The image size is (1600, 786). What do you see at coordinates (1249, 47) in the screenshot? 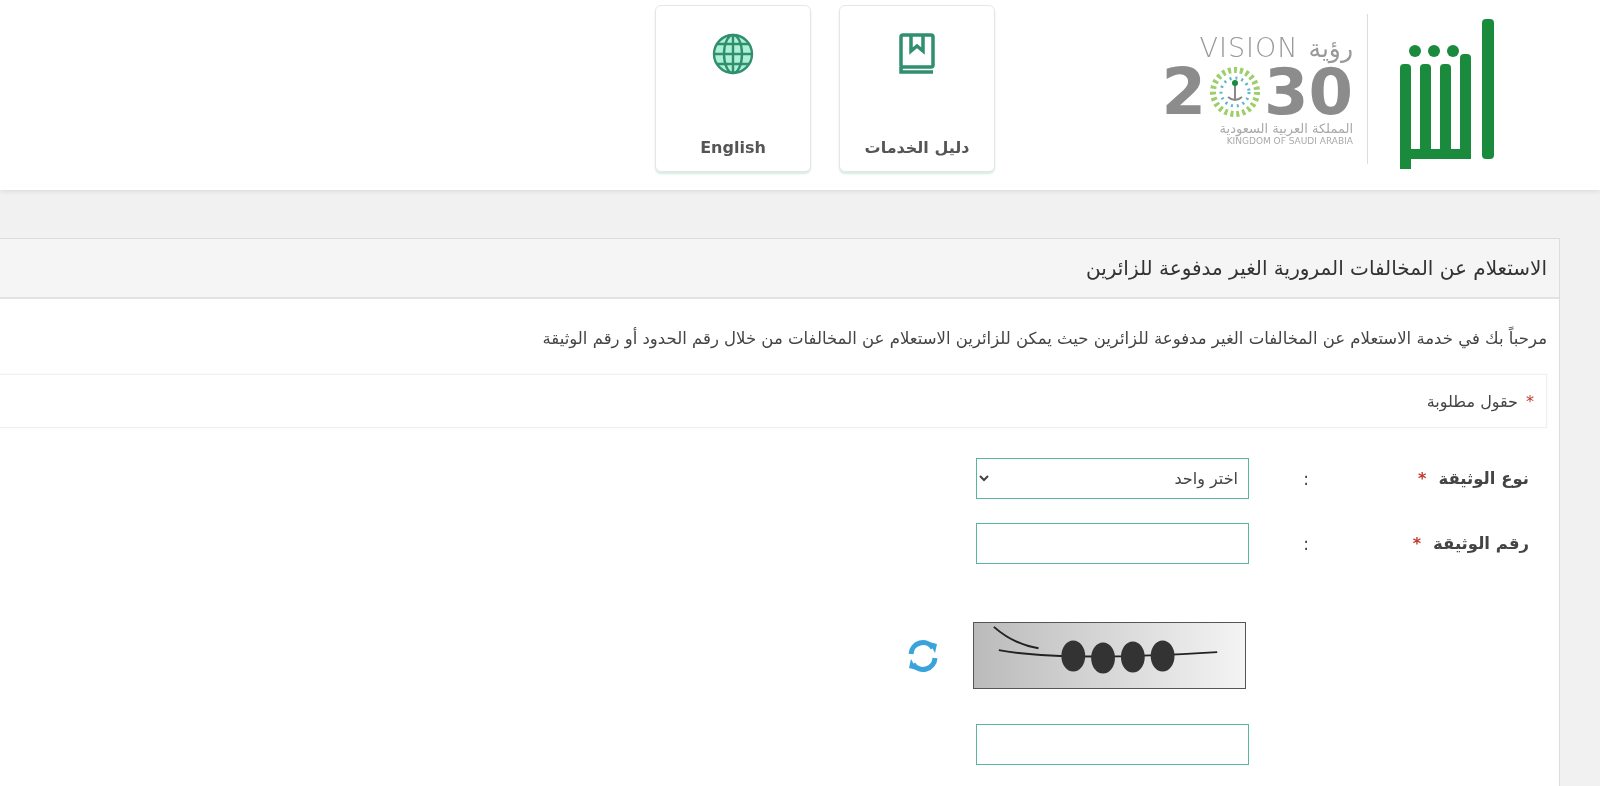
I see `logo-word: VISION` at bounding box center [1249, 47].